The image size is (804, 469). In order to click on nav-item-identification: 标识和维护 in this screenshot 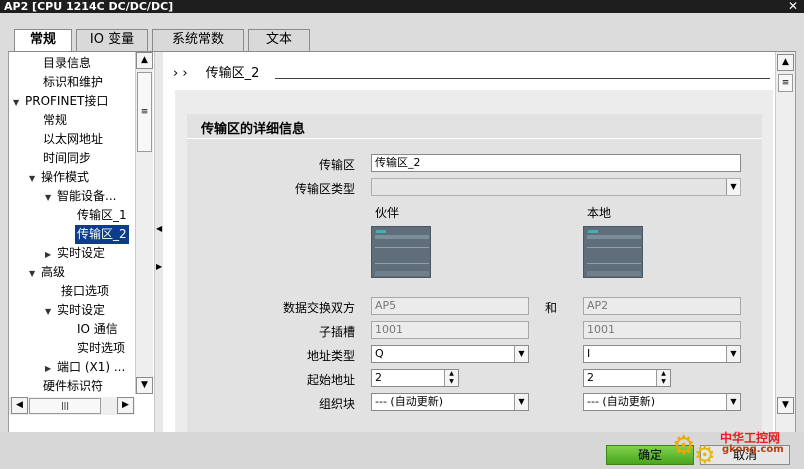, I will do `click(73, 82)`.